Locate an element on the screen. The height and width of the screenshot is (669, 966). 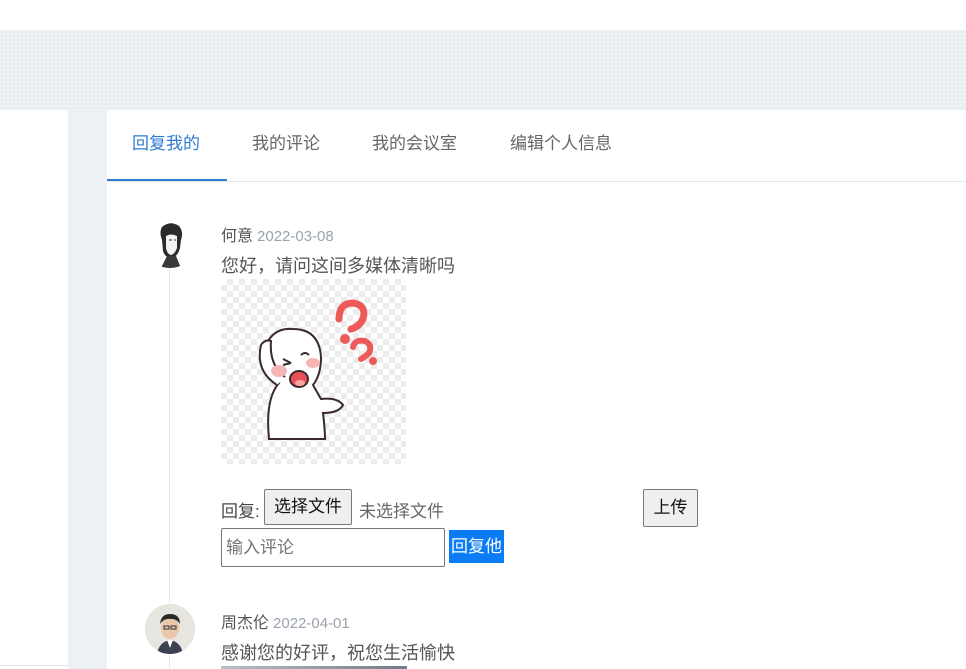
comment-date: 2022-03-08 is located at coordinates (295, 236).